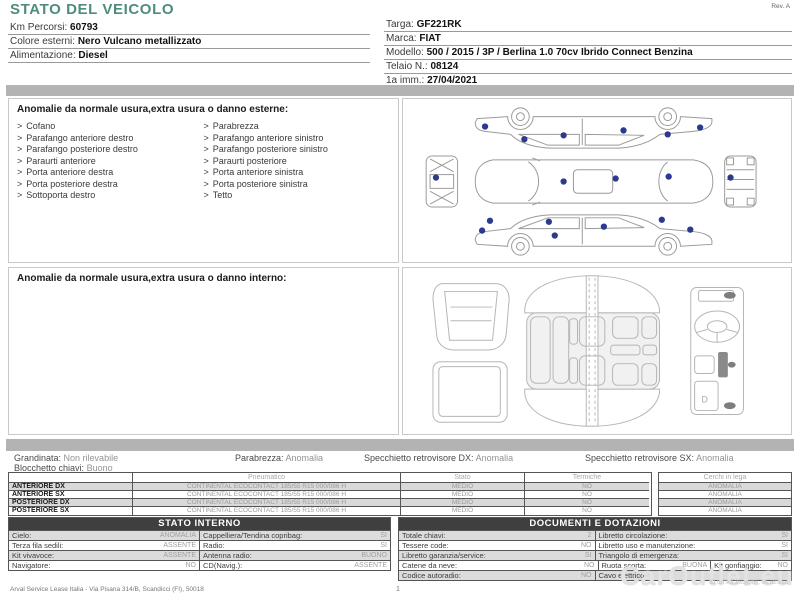 This screenshot has height=600, width=800. Describe the element at coordinates (255, 183) in the screenshot. I see `anomaly-item: > Porta posteriore sinistra` at that location.